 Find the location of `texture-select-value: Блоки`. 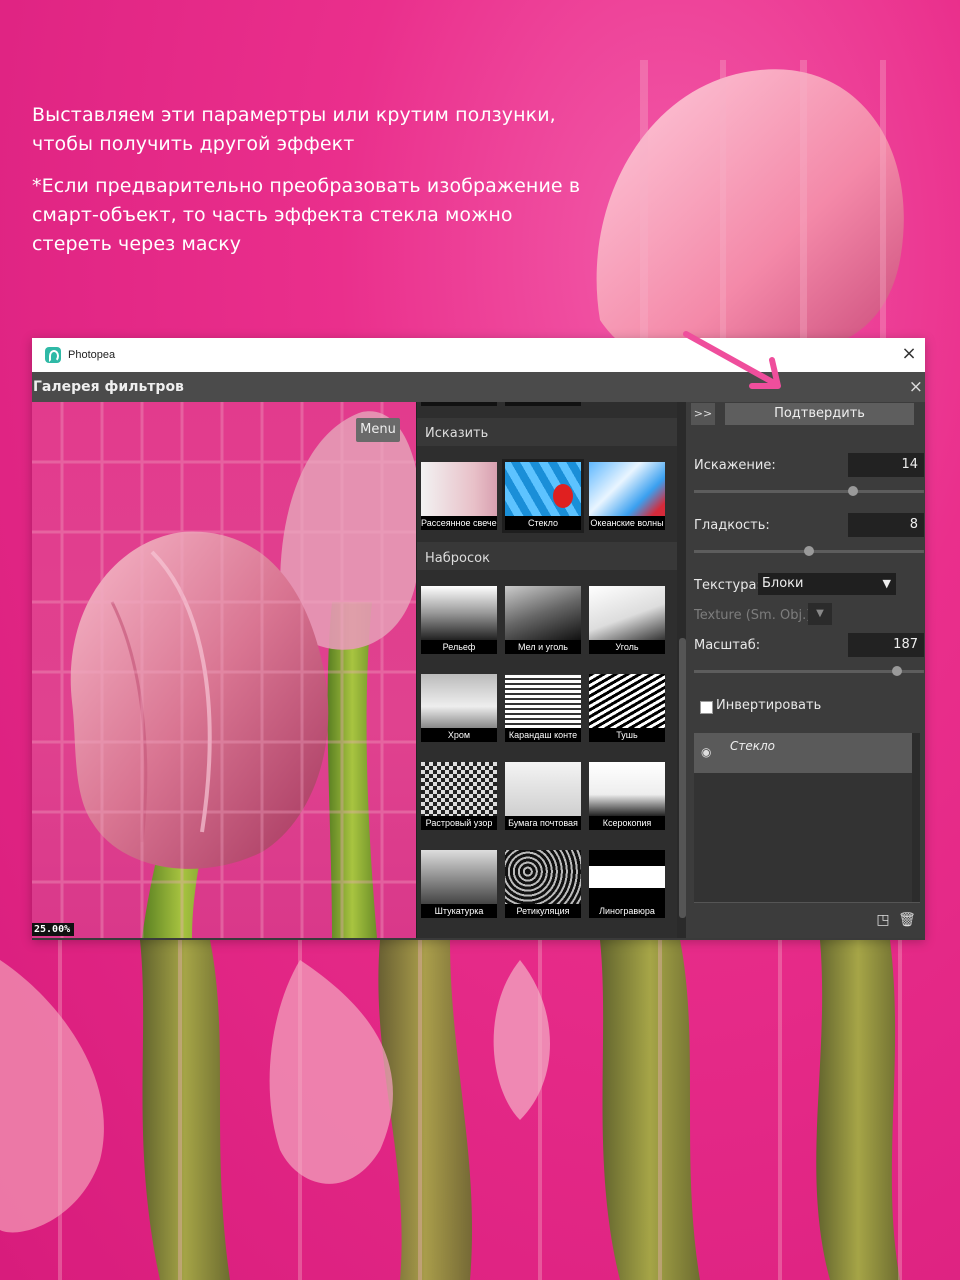

texture-select-value: Блоки is located at coordinates (783, 583).